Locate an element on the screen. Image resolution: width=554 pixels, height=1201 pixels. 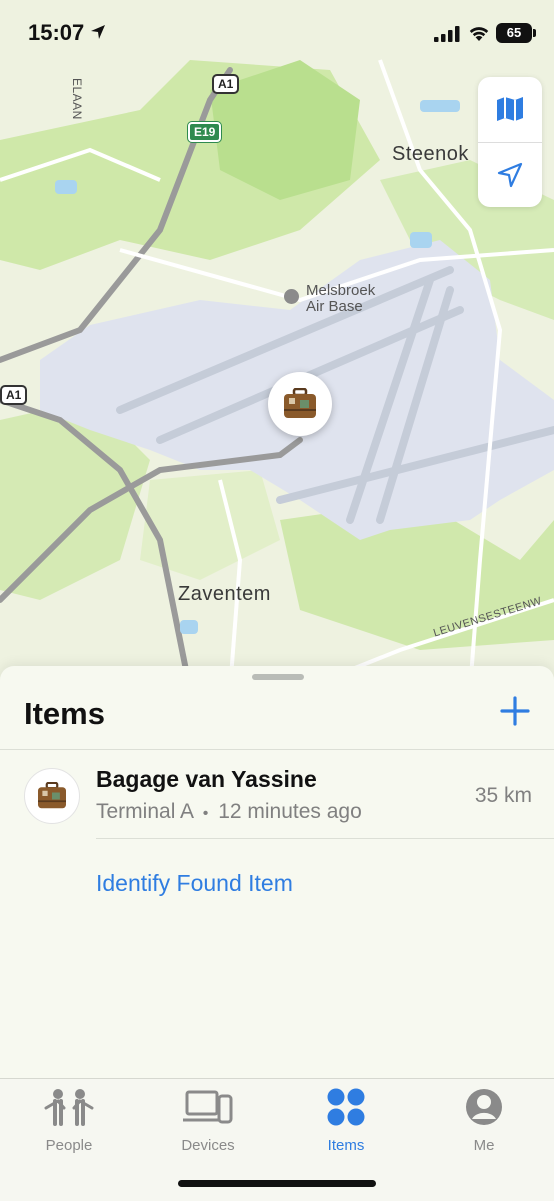
person-icon is located at coordinates (484, 1107).